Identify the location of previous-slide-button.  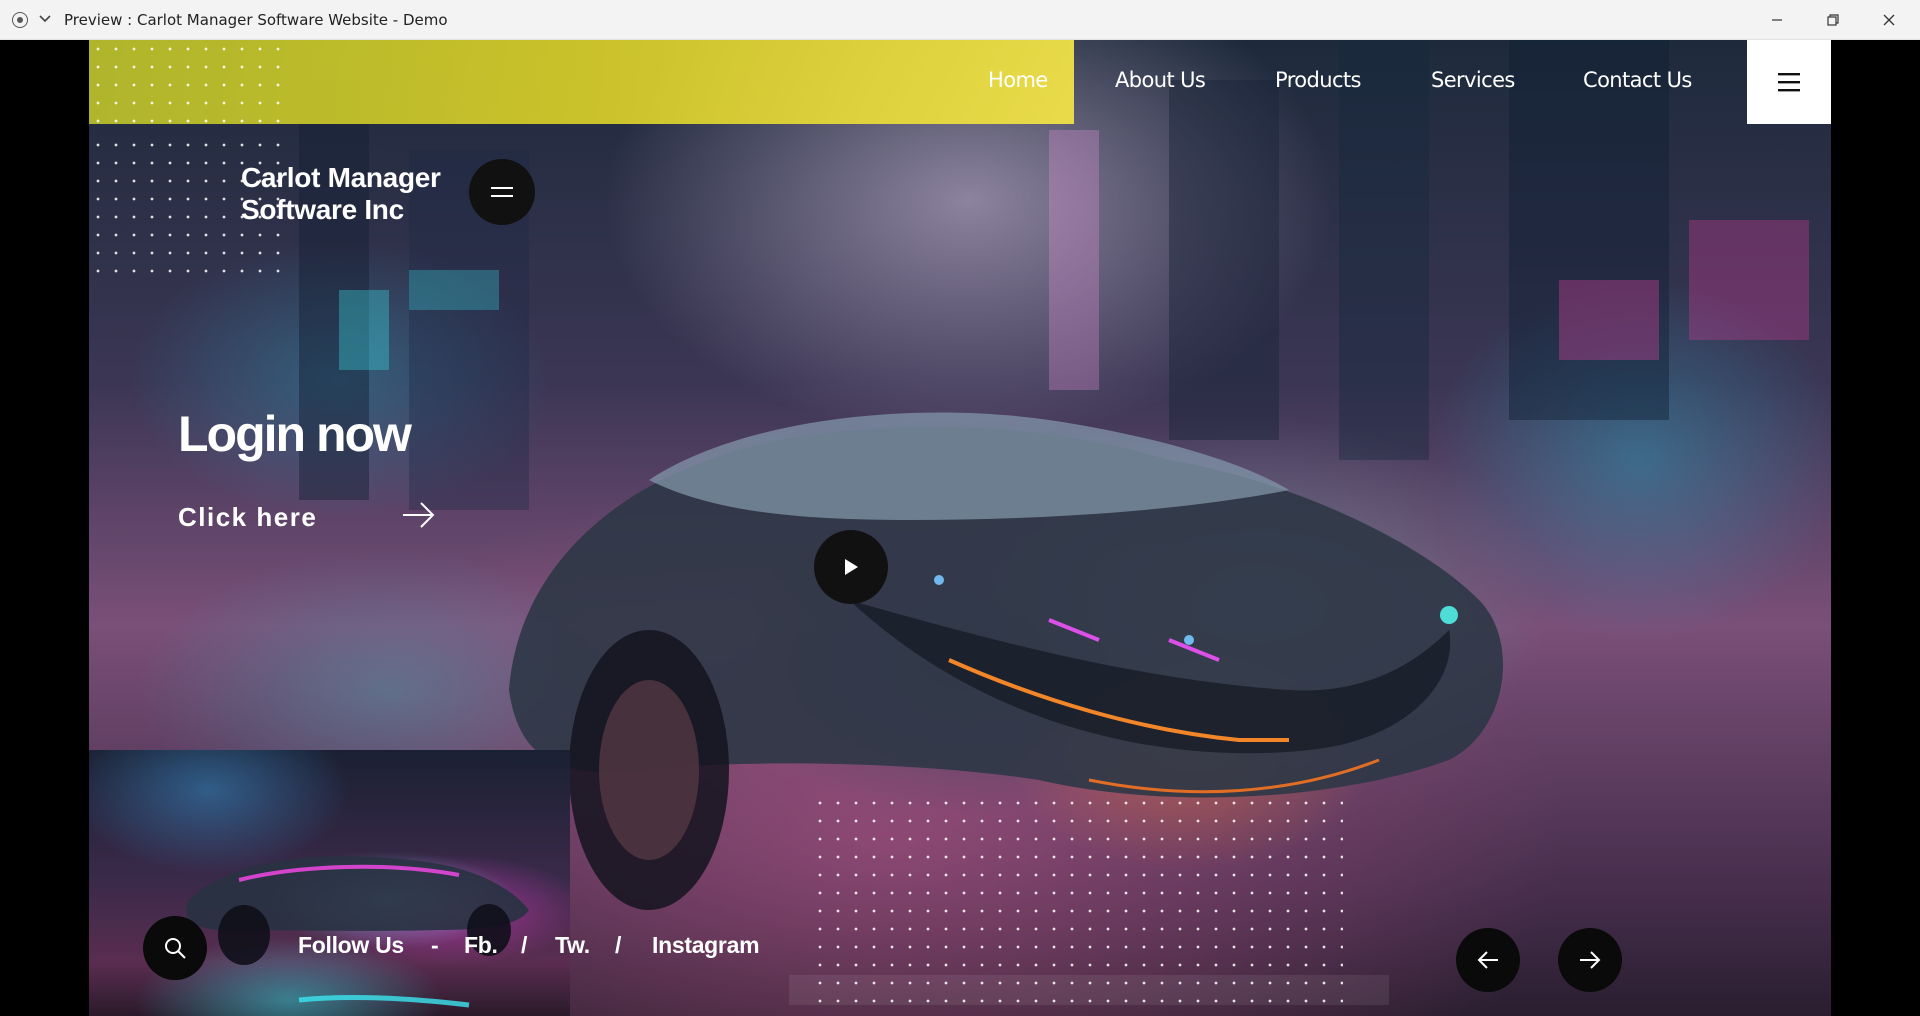
(1488, 960).